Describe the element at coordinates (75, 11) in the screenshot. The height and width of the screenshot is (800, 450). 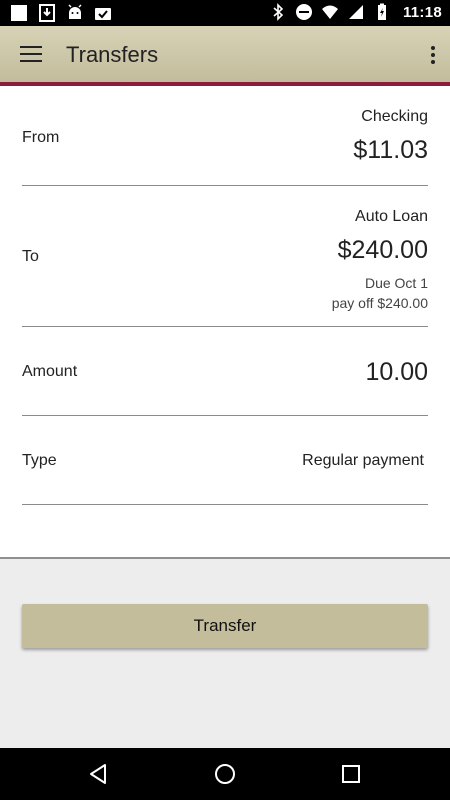
I see `android-icon` at that location.